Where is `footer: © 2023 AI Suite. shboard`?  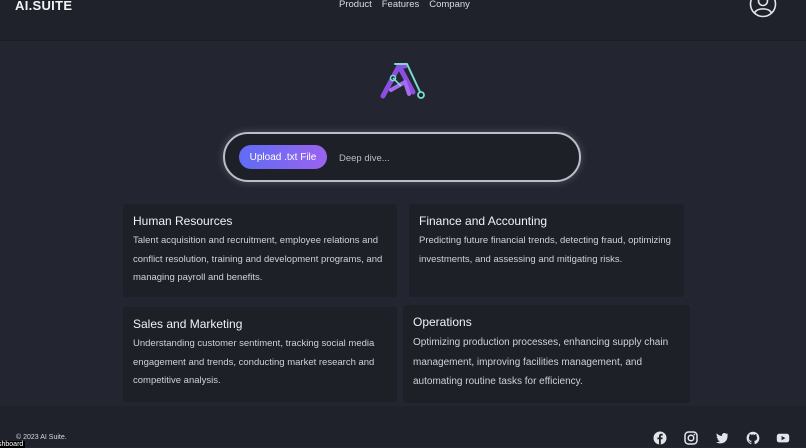
footer: © 2023 AI Suite. shboard is located at coordinates (403, 427).